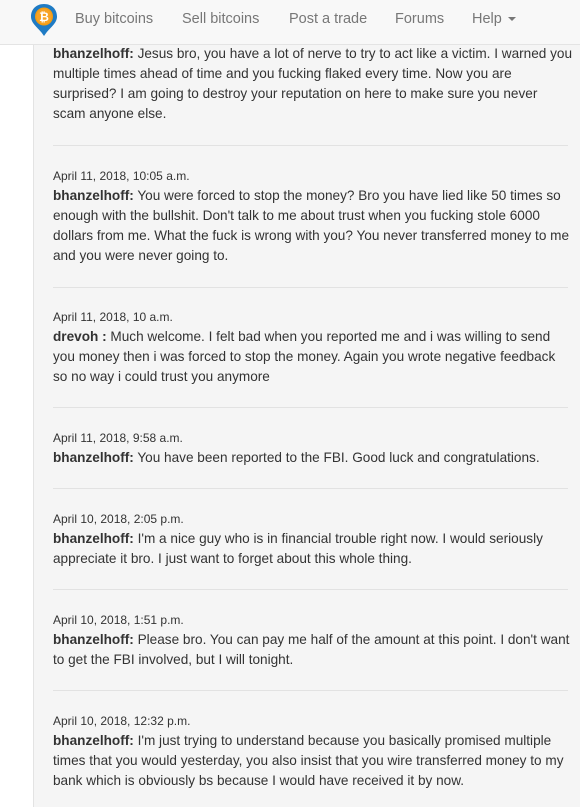 The width and height of the screenshot is (580, 807). I want to click on nav-sell-bitcoins-link: Sell bitcoins, so click(220, 19).